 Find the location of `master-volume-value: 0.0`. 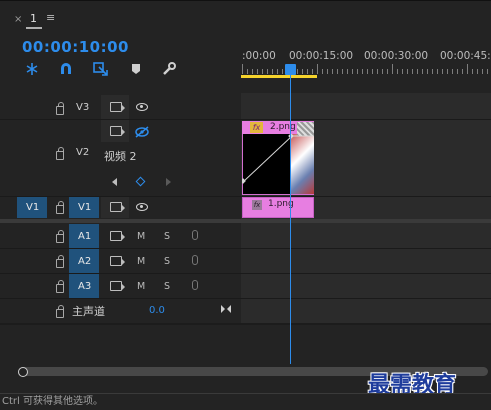

master-volume-value: 0.0 is located at coordinates (157, 310).